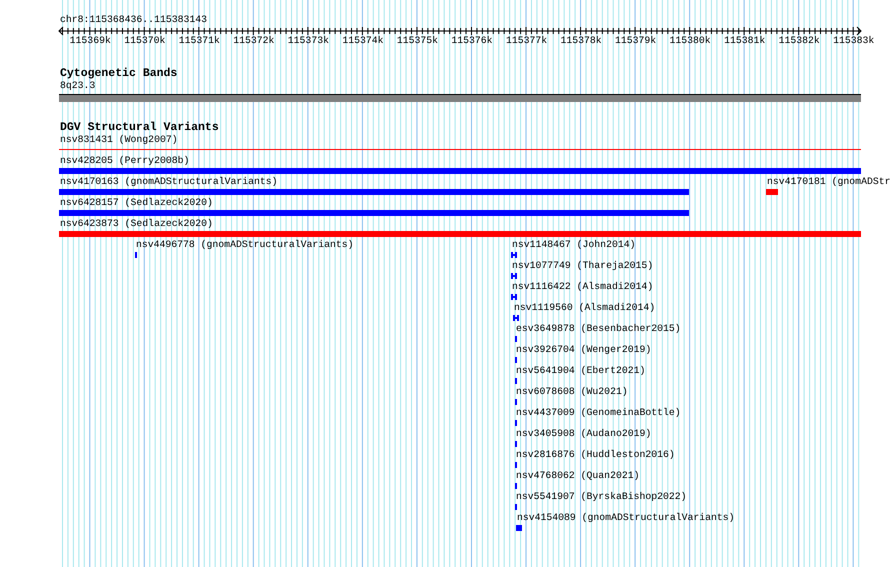 This screenshot has height=567, width=890. I want to click on tick-label: 115374k, so click(363, 41).